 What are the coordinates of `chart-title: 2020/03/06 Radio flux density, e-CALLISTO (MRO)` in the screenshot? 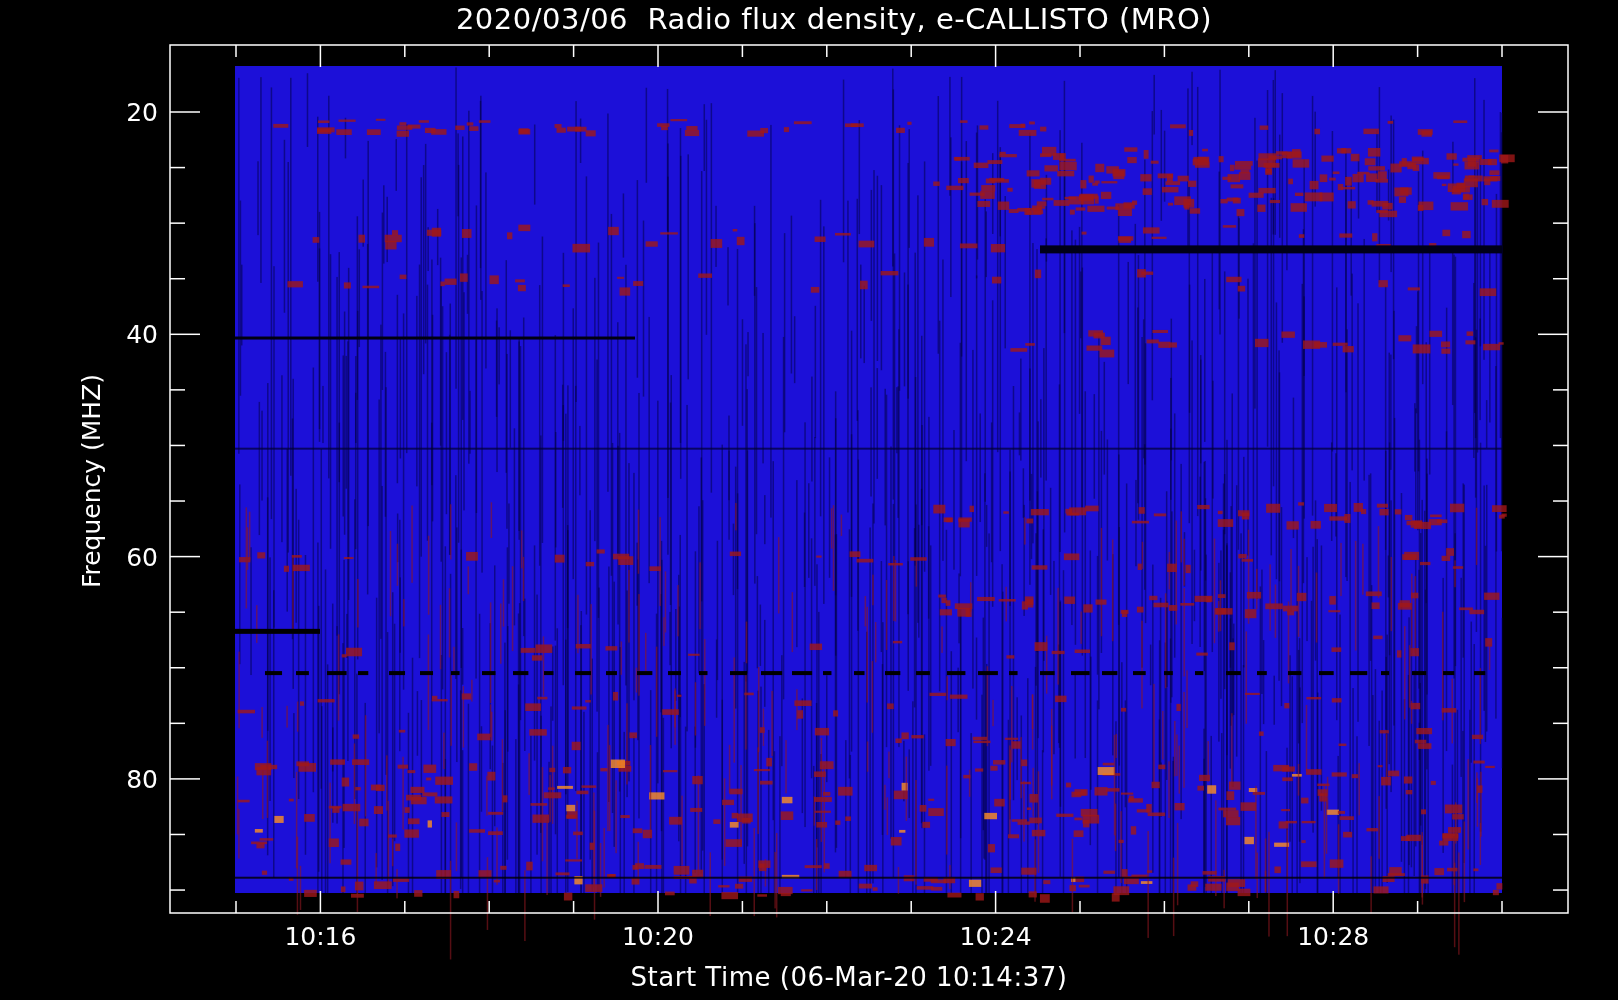 It's located at (834, 19).